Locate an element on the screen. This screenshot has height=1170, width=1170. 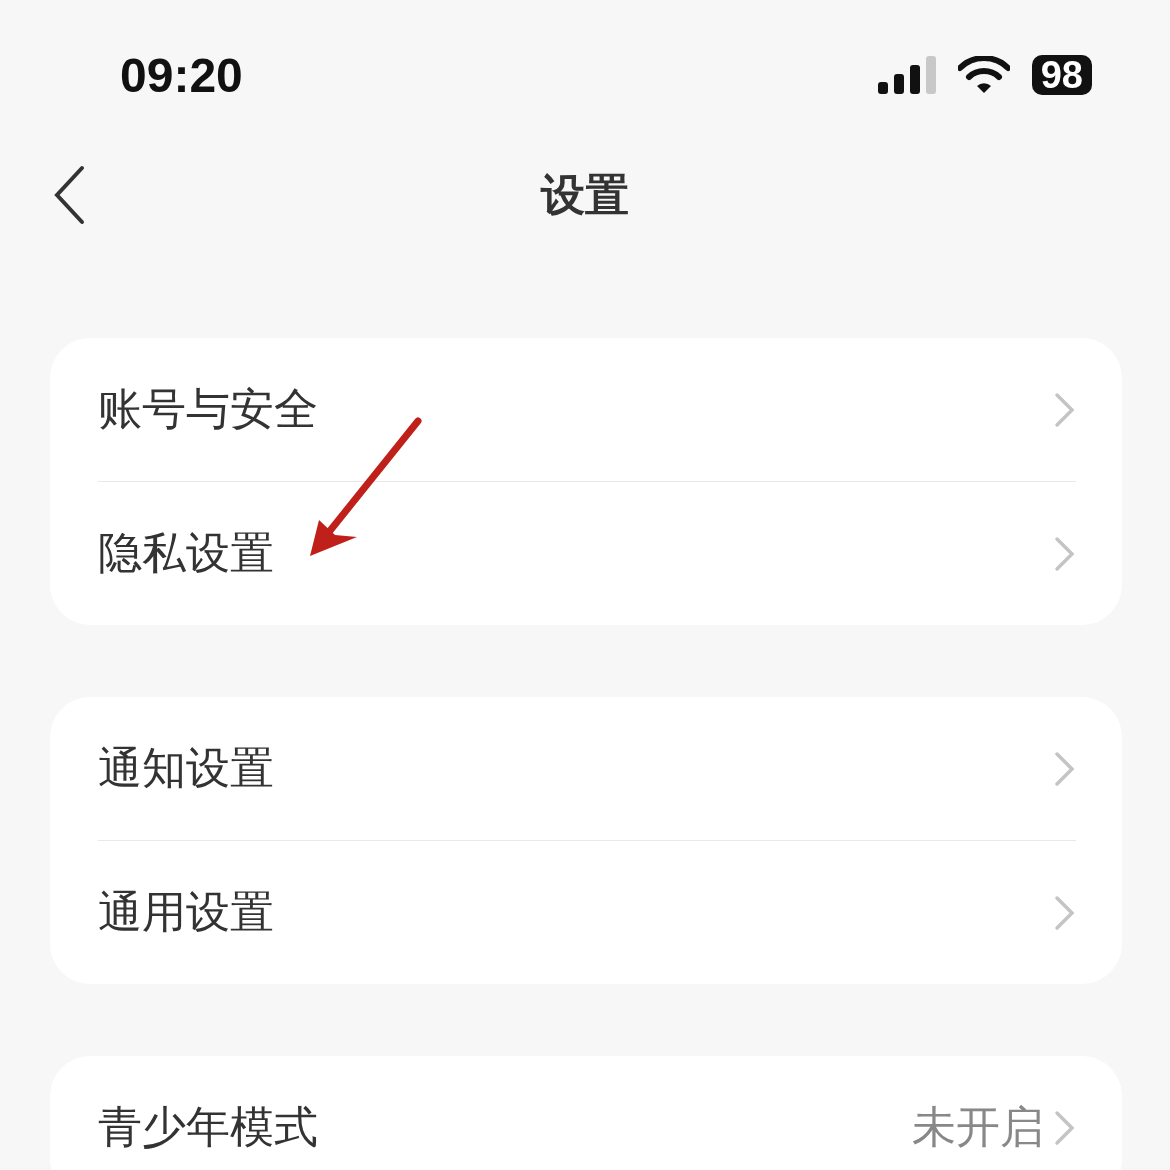
wifi-icon is located at coordinates (983, 75).